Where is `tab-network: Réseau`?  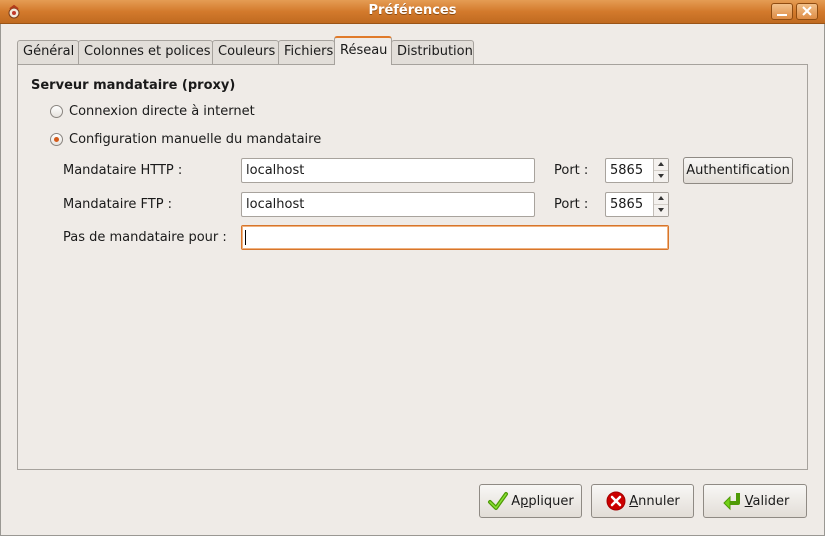 tab-network: Réseau is located at coordinates (363, 50).